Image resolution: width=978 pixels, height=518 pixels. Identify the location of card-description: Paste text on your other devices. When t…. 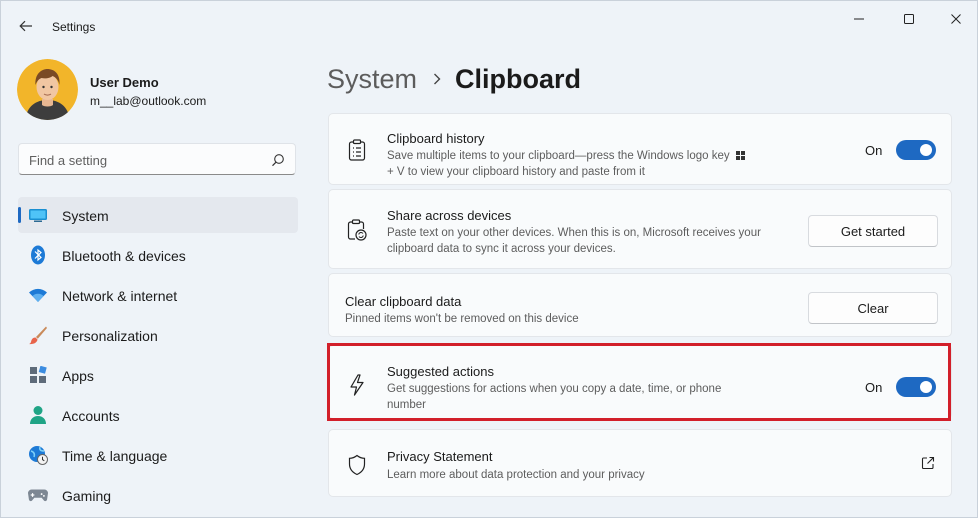
(574, 241).